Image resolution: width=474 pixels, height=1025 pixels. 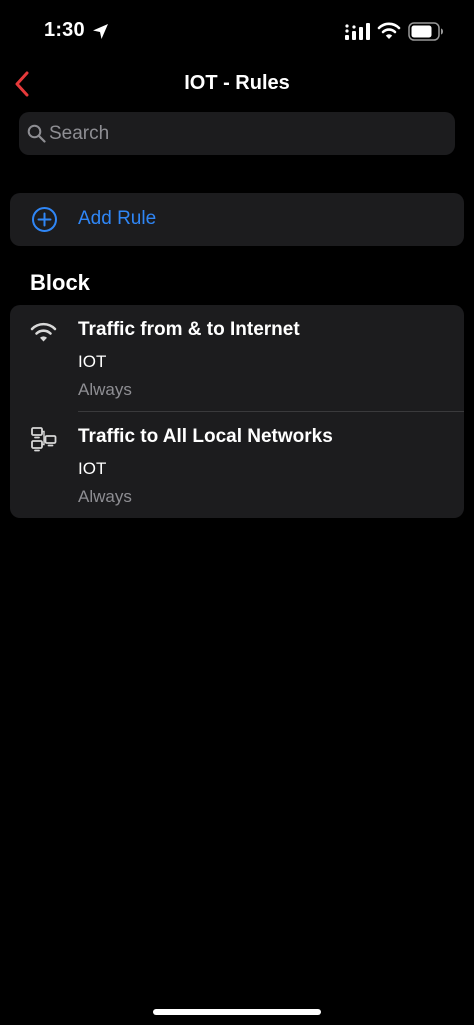 I want to click on battery-icon, so click(x=425, y=31).